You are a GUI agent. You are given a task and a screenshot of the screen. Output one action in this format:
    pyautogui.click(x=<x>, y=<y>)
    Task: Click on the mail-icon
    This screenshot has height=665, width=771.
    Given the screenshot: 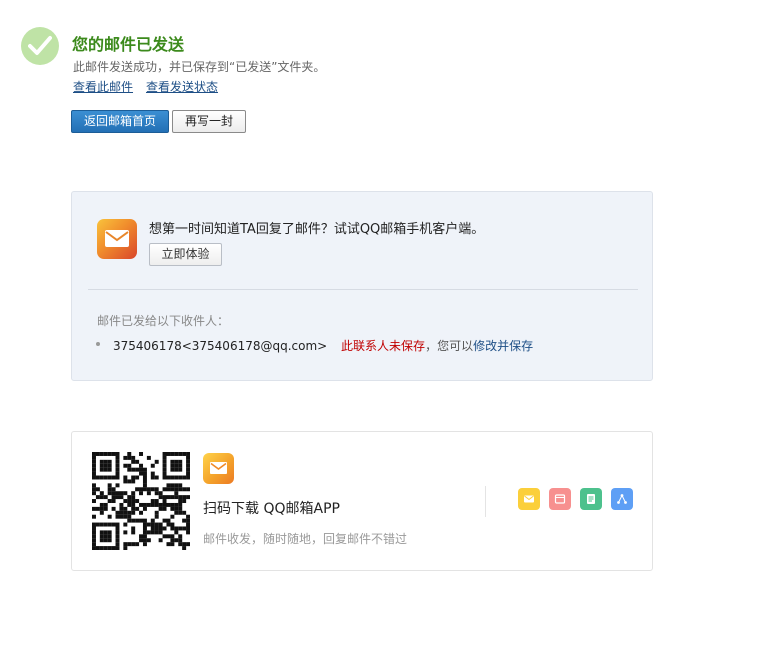 What is the action you would take?
    pyautogui.click(x=529, y=499)
    